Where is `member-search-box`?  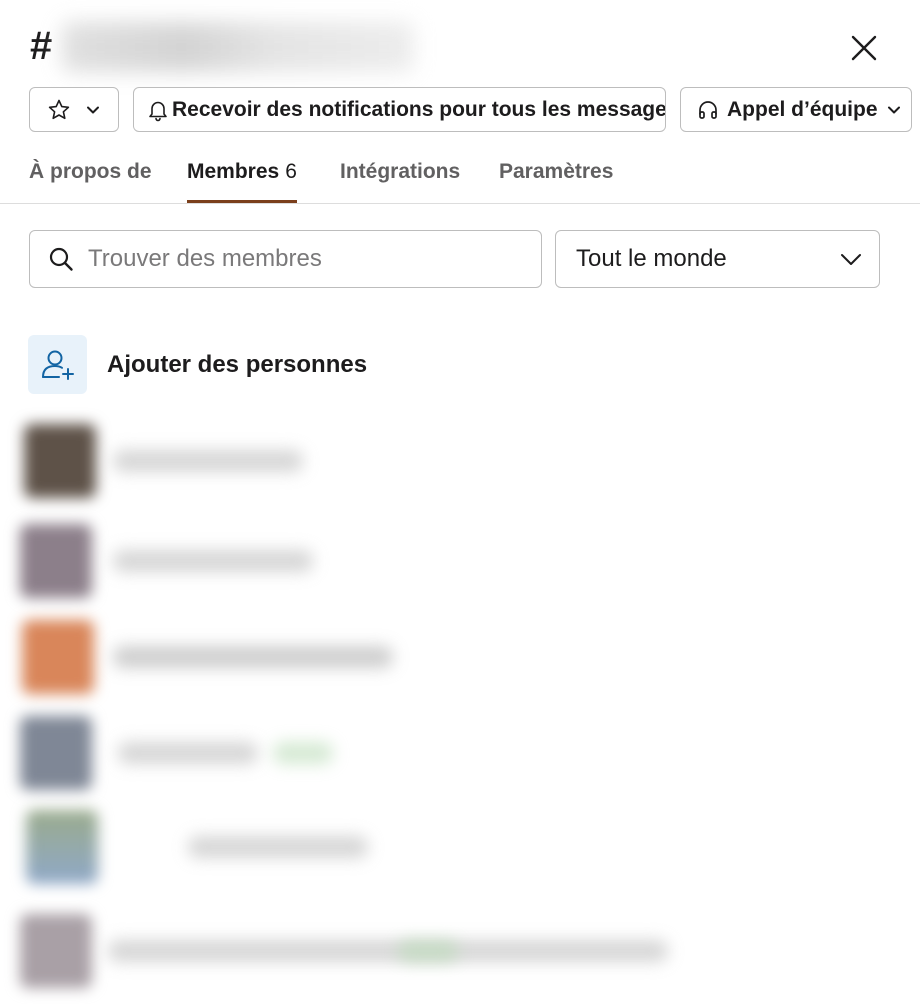
member-search-box is located at coordinates (285, 259).